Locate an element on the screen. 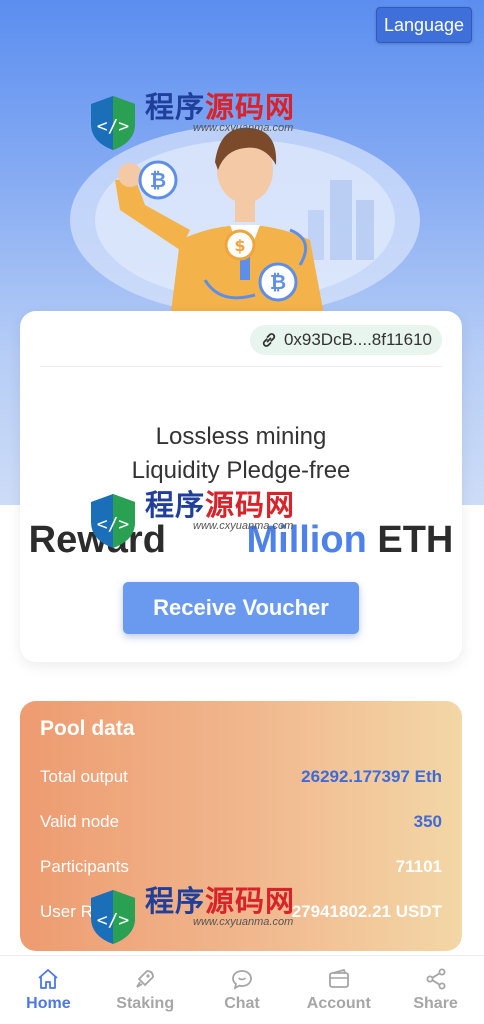 This screenshot has width=484, height=1024. bottom-navigation: Home Staking Chat Account Share is located at coordinates (242, 989).